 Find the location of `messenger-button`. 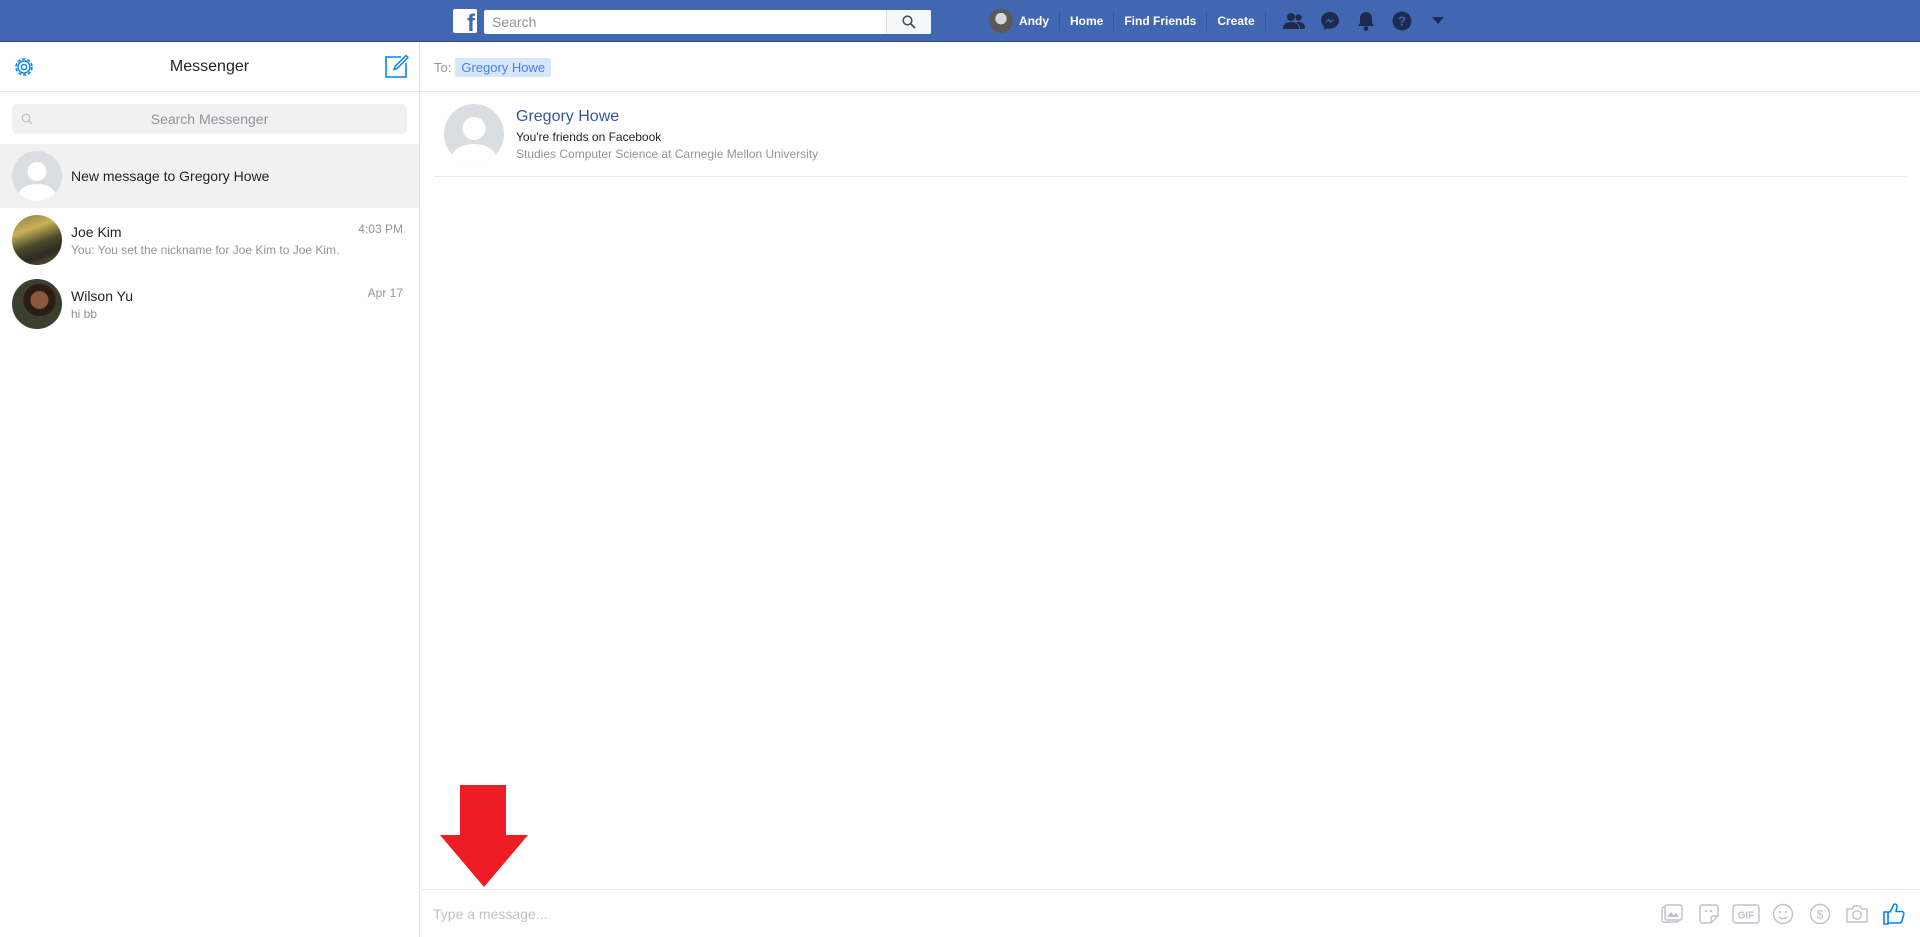

messenger-button is located at coordinates (1330, 21).